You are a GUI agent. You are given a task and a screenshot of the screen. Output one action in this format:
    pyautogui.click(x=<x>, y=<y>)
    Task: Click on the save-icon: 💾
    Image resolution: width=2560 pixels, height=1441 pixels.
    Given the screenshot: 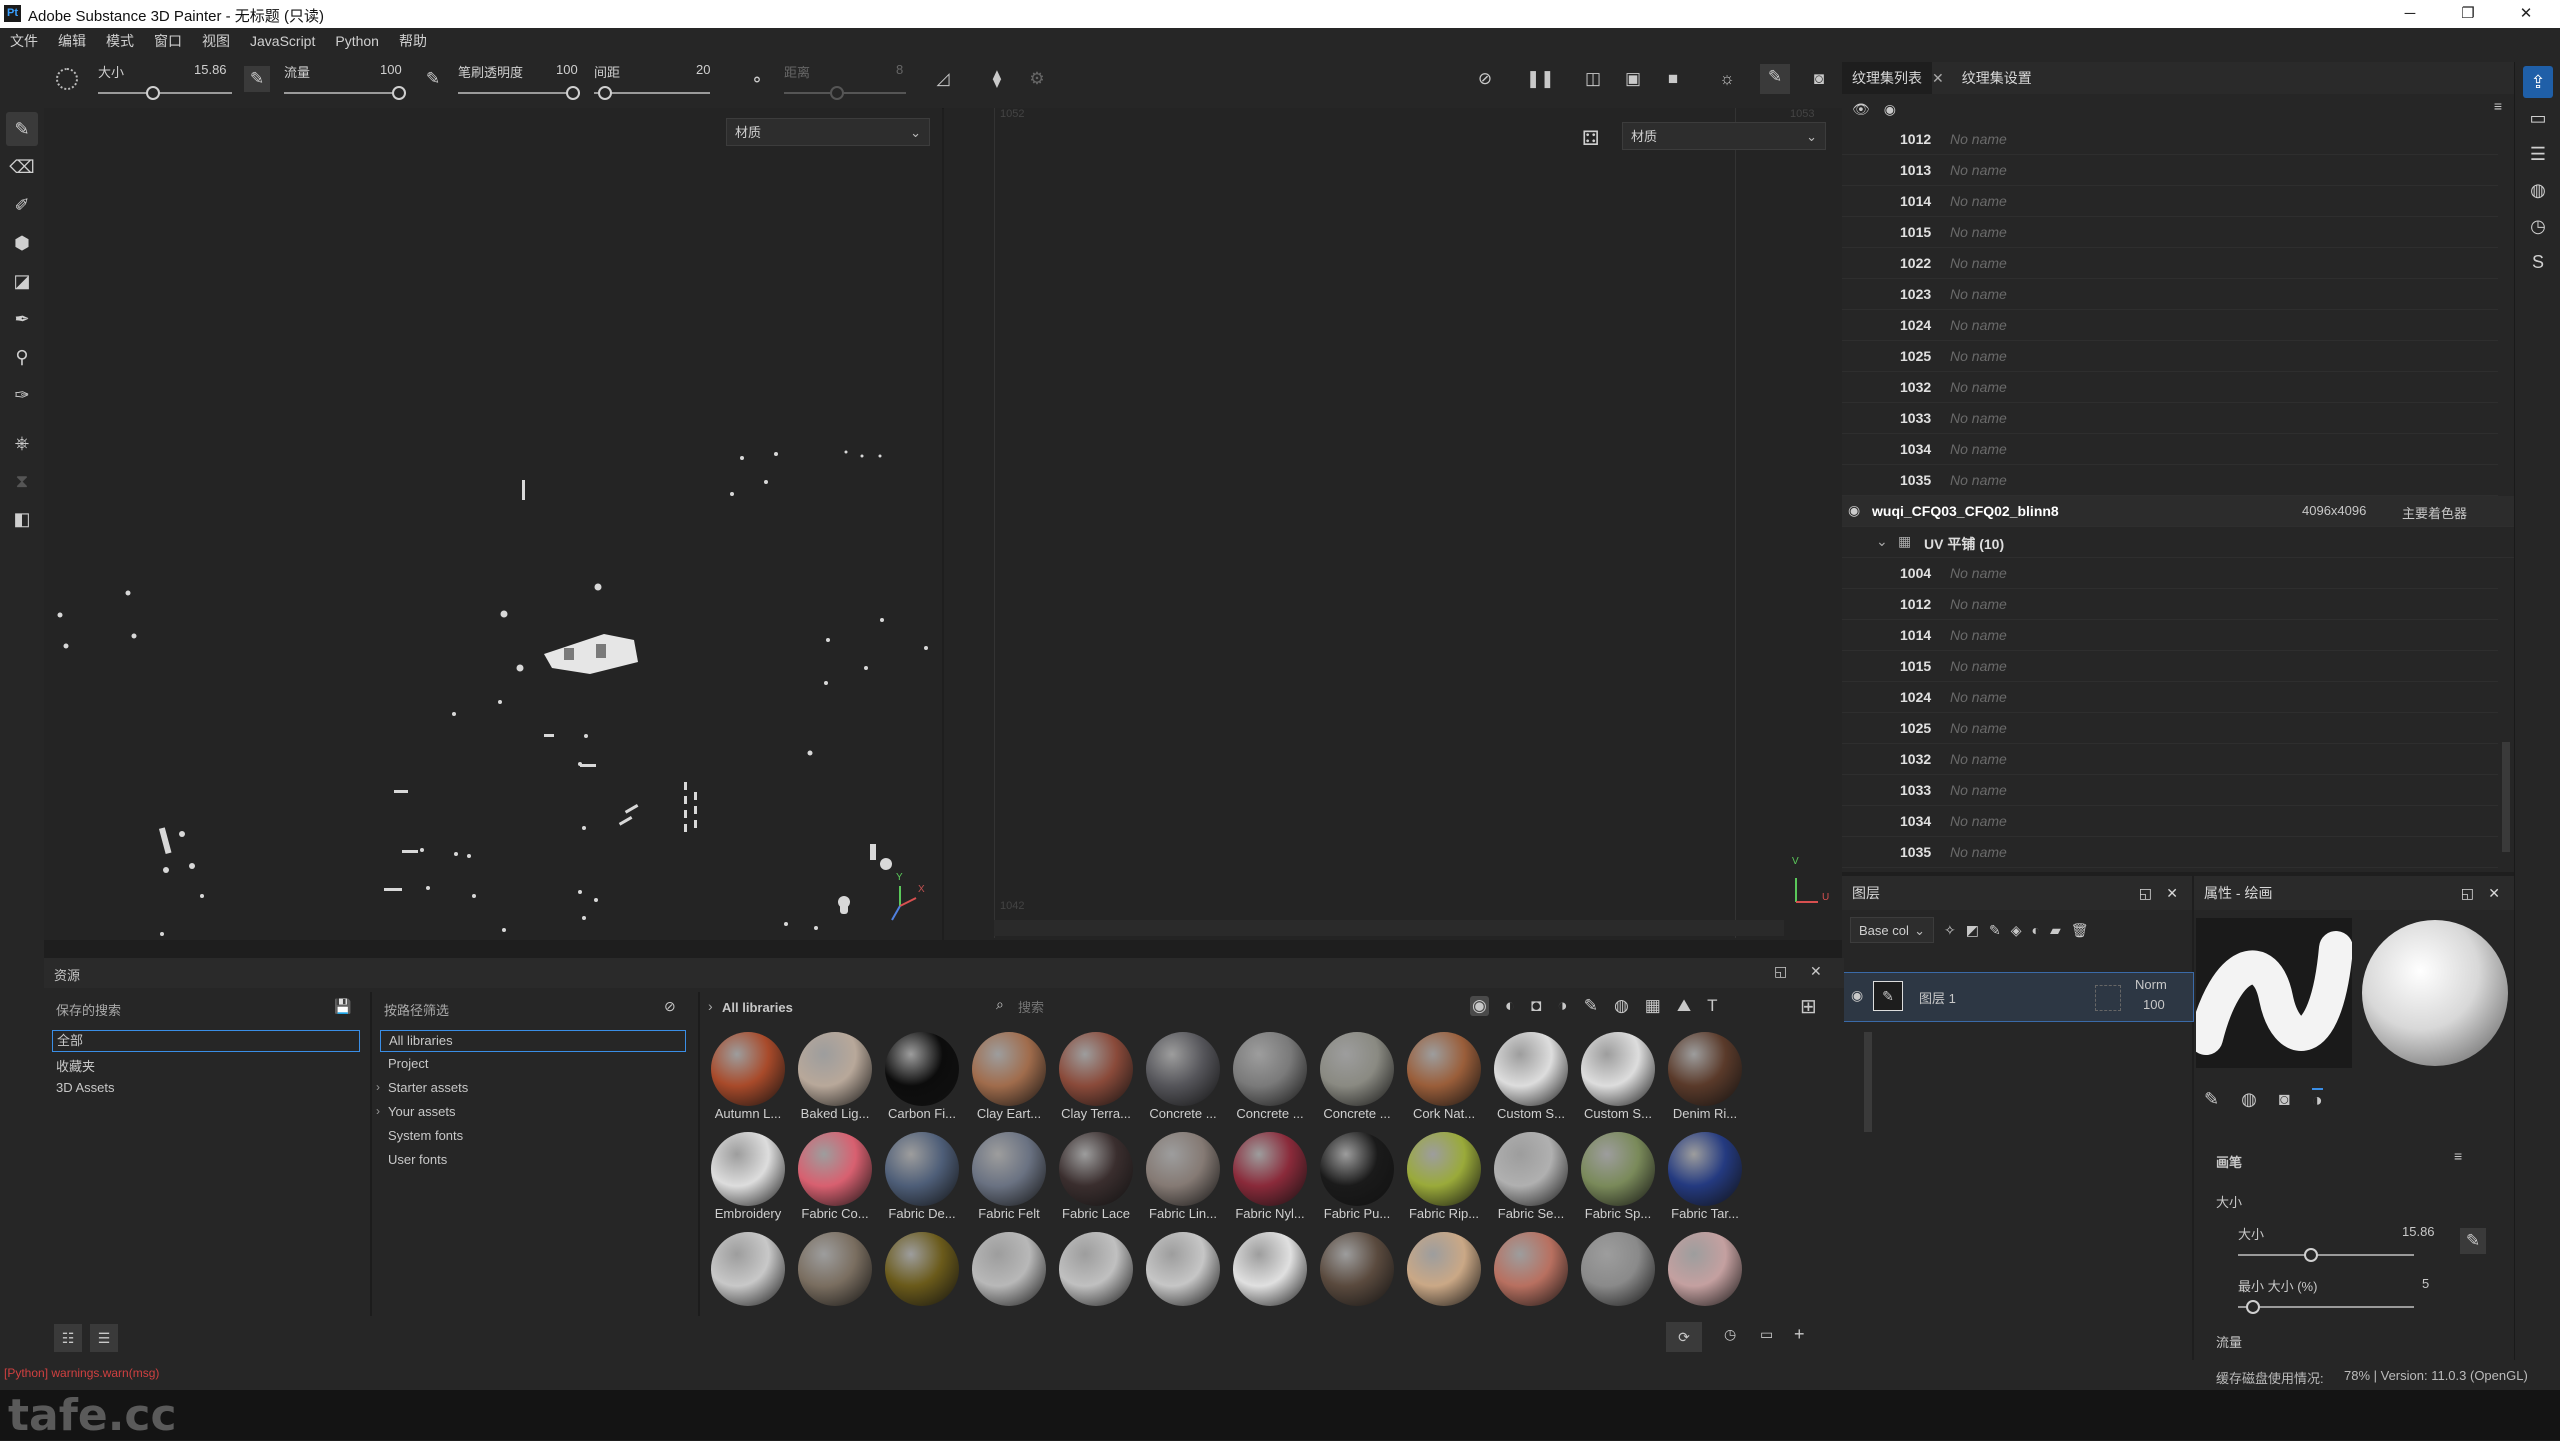 What is the action you would take?
    pyautogui.click(x=342, y=1006)
    